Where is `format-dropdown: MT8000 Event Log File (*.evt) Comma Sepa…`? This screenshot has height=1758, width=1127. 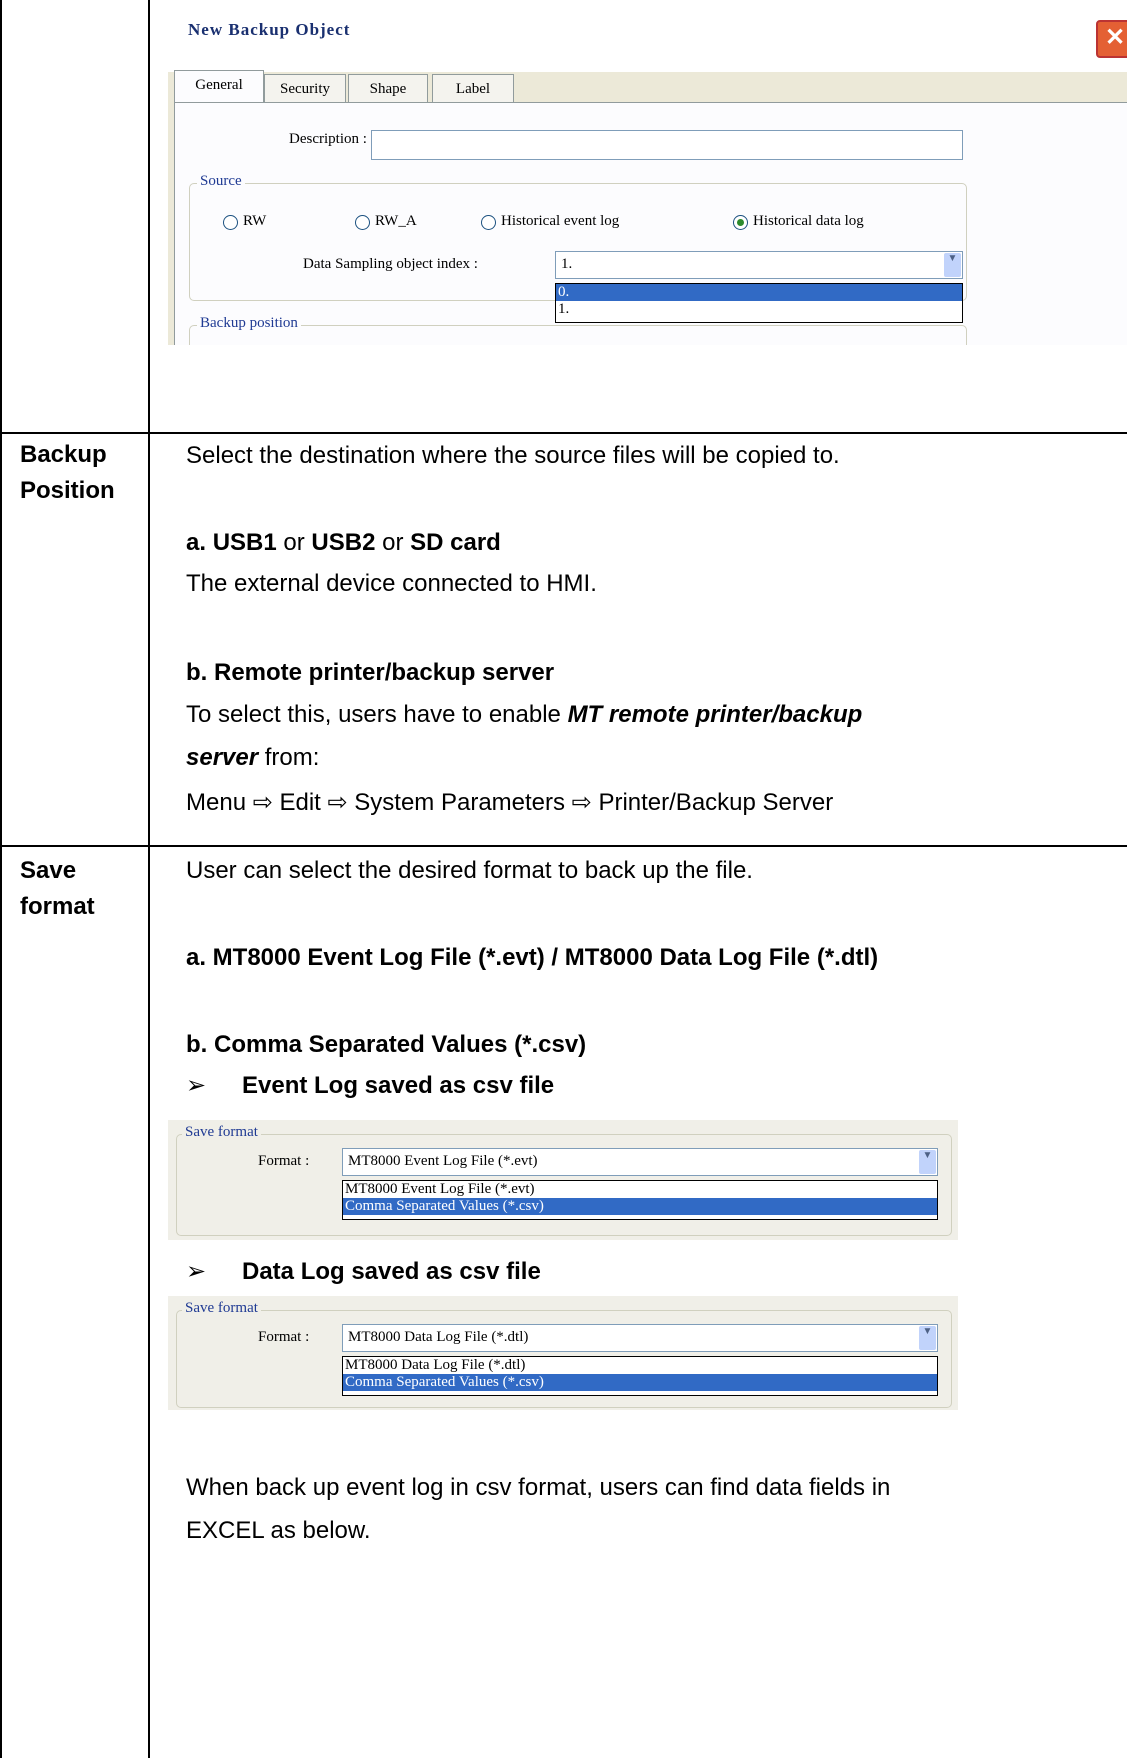
format-dropdown: MT8000 Event Log File (*.evt) Comma Sepa… is located at coordinates (640, 1200).